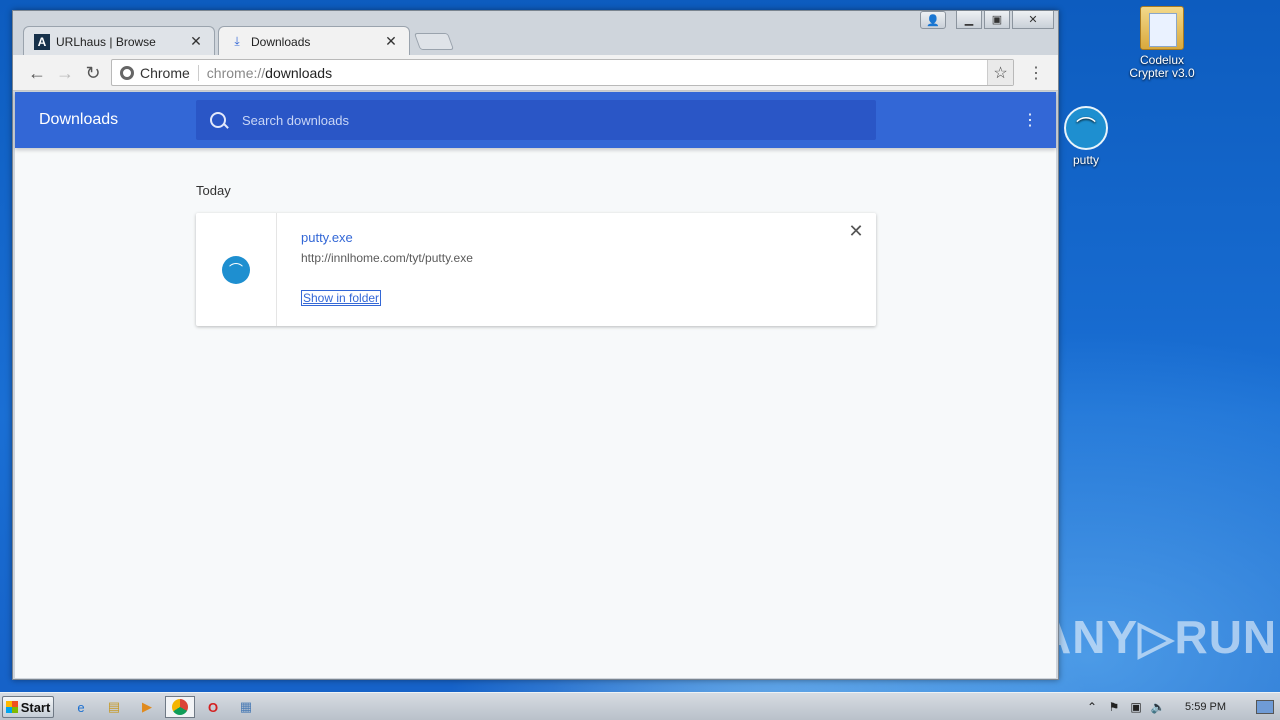  What do you see at coordinates (1000, 72) in the screenshot?
I see `bookmark-star-icon: ☆` at bounding box center [1000, 72].